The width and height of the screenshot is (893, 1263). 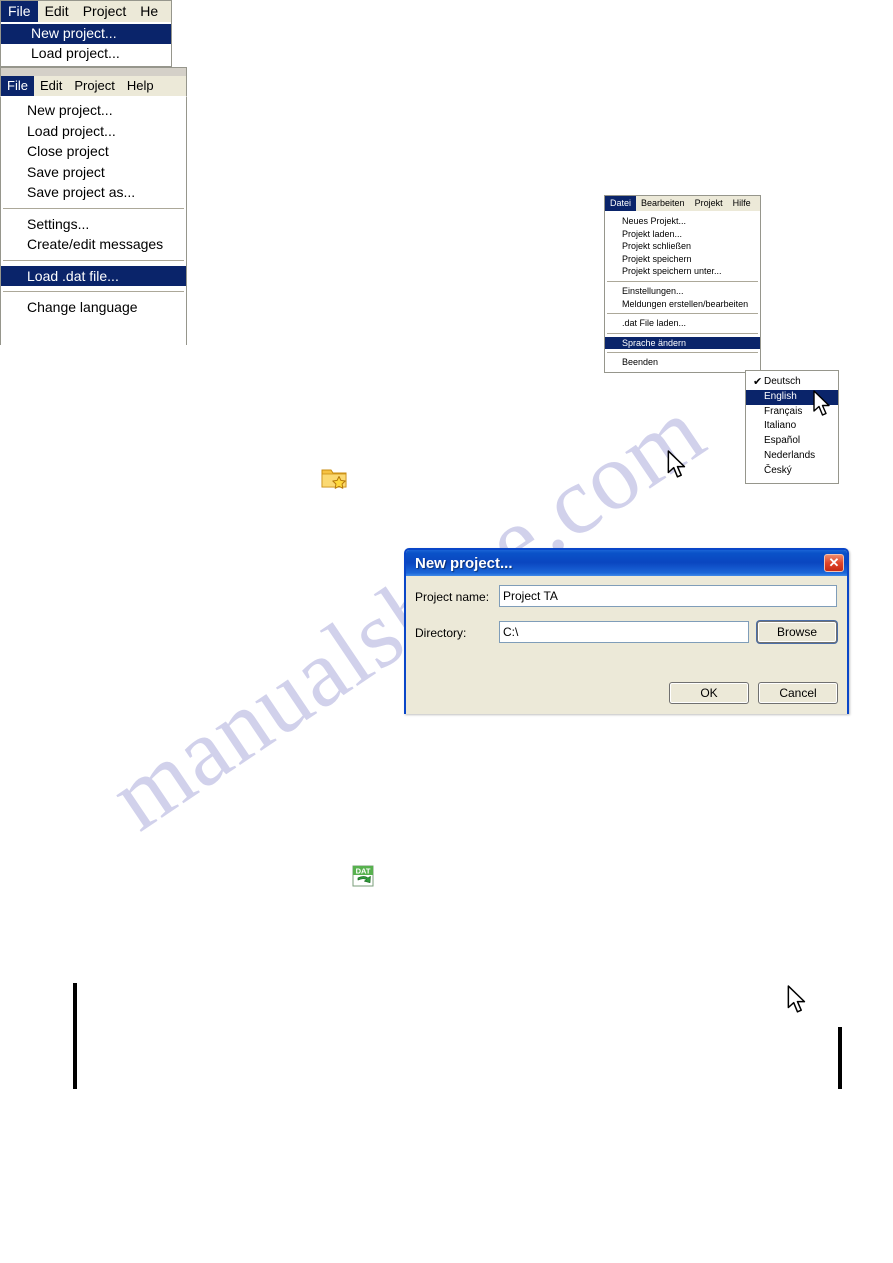 What do you see at coordinates (792, 441) in the screenshot?
I see `language-item-espanol: Español` at bounding box center [792, 441].